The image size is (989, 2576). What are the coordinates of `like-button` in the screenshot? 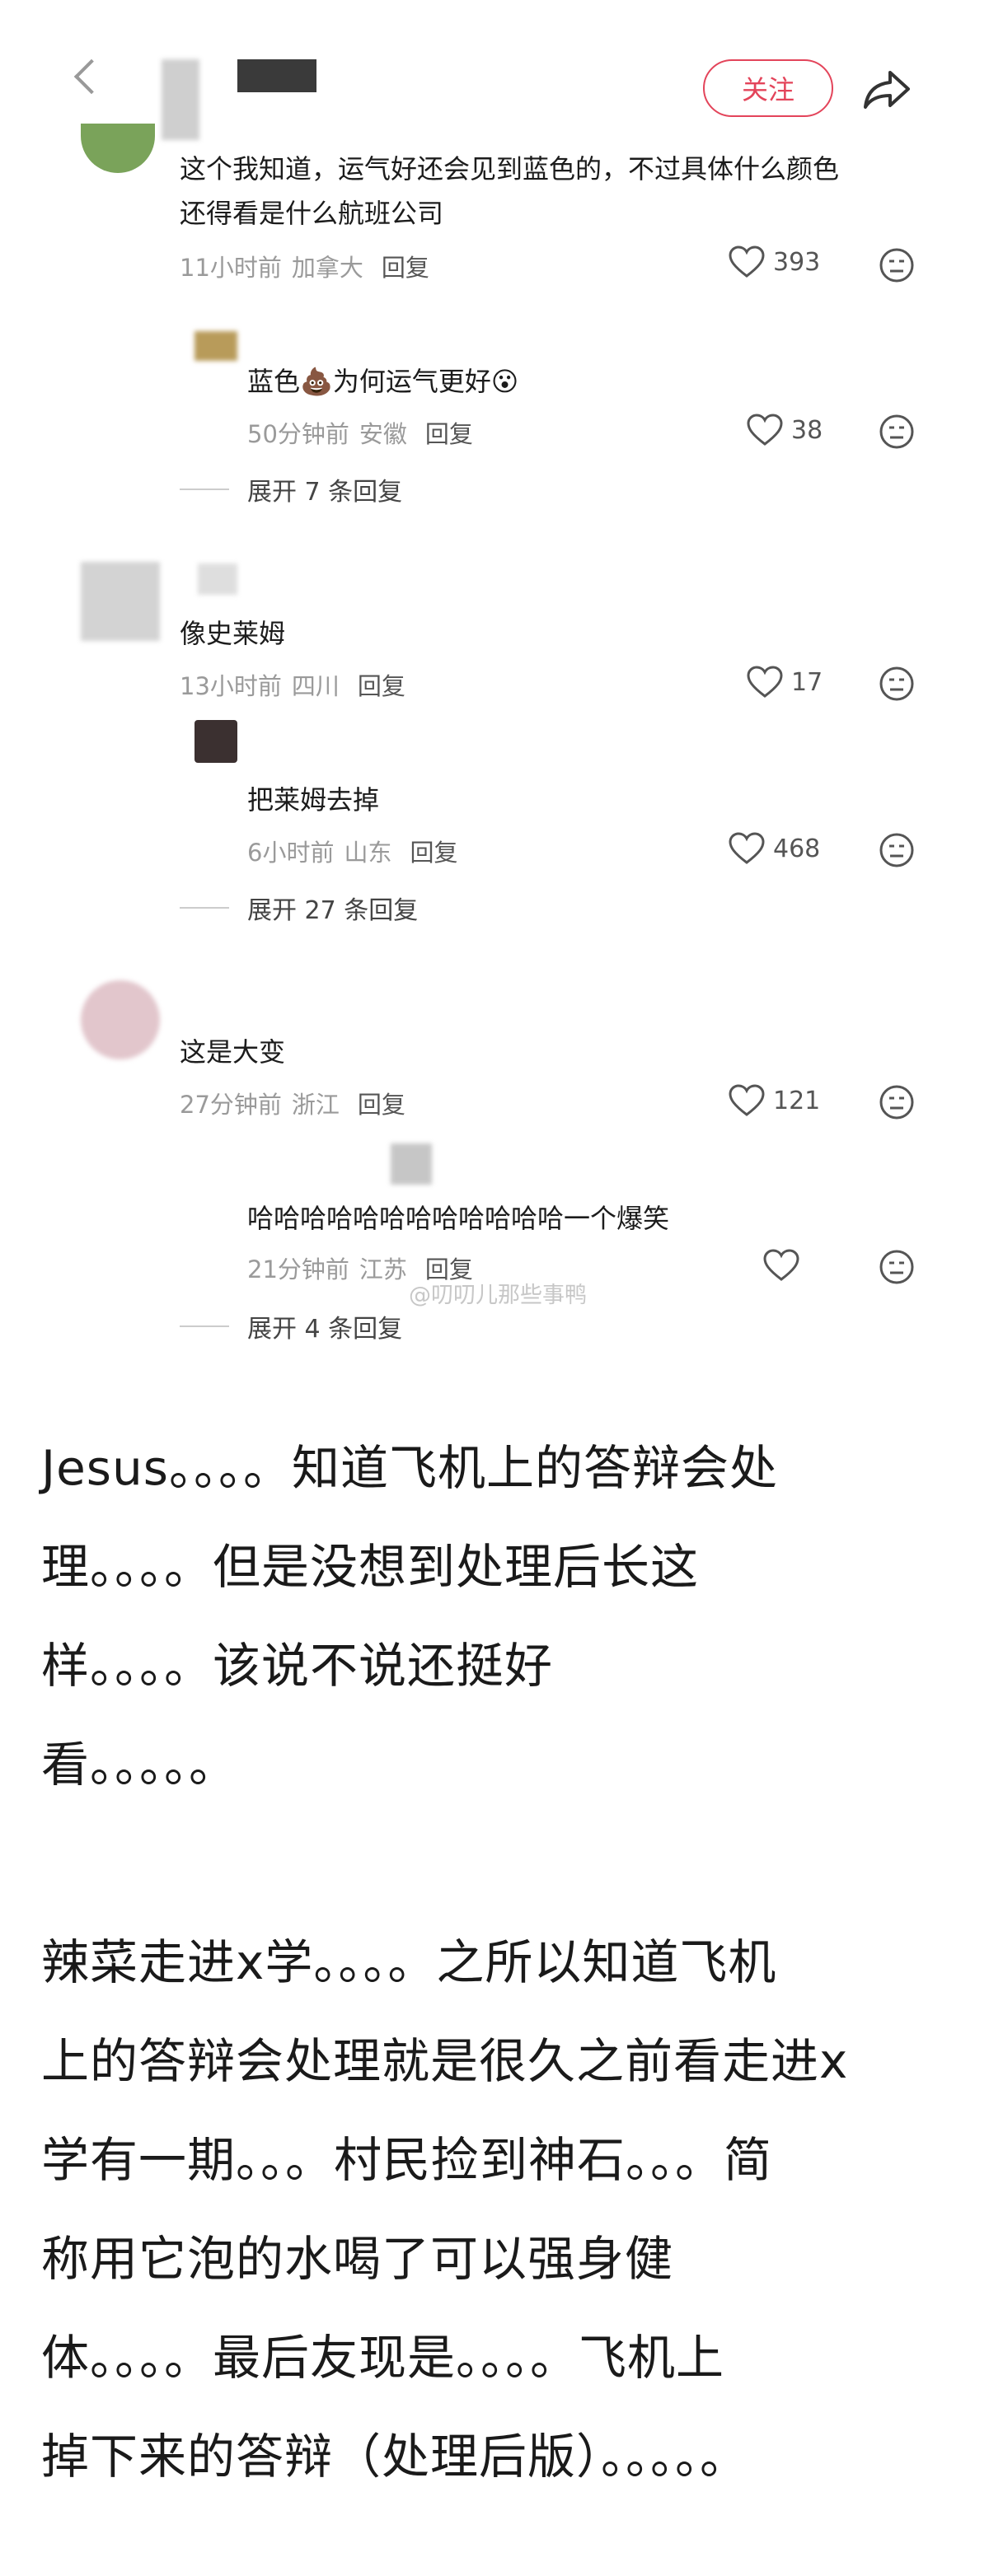 It's located at (781, 1265).